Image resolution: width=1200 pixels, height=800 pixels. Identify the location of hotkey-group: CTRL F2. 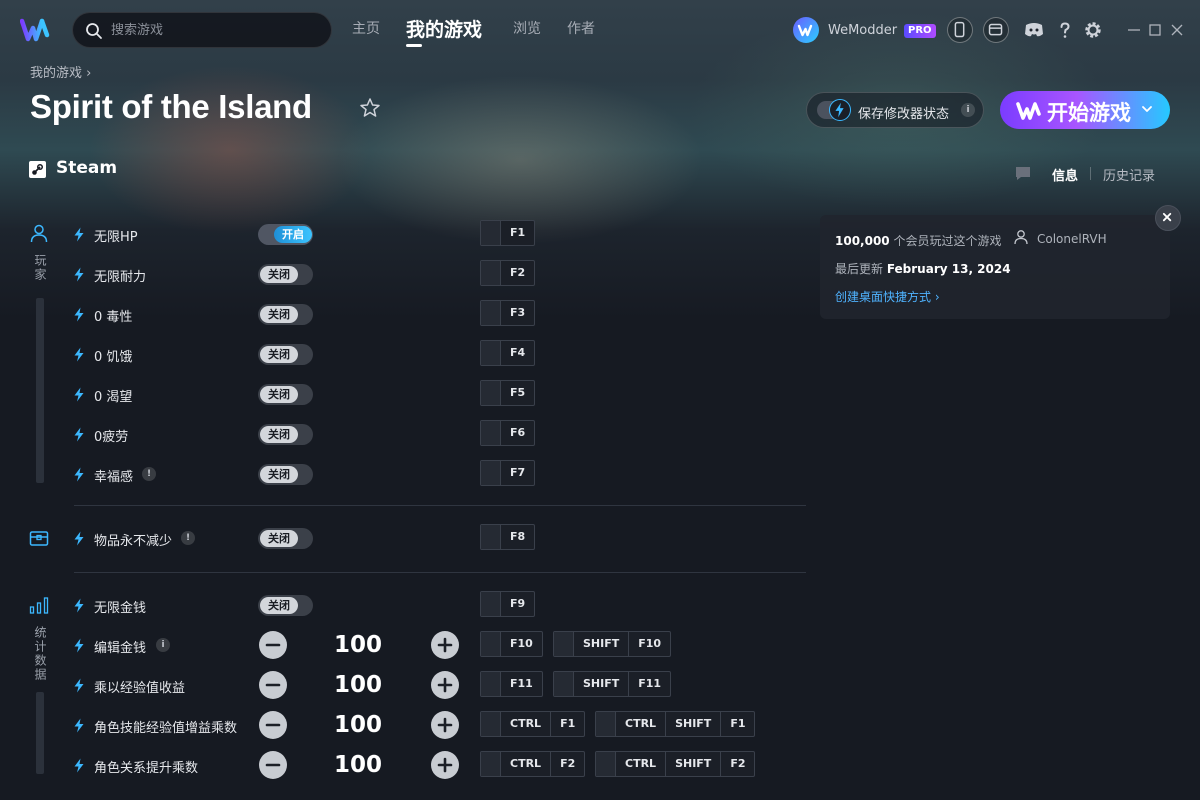
(533, 764).